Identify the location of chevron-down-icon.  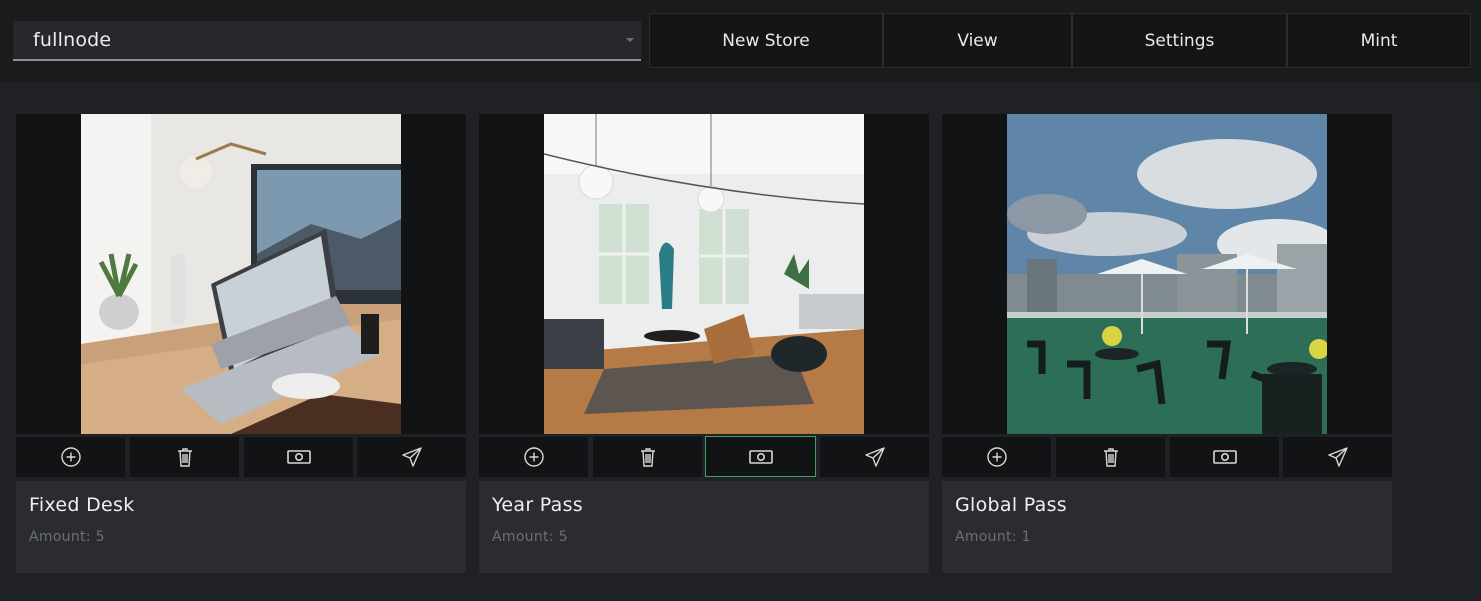
(630, 40).